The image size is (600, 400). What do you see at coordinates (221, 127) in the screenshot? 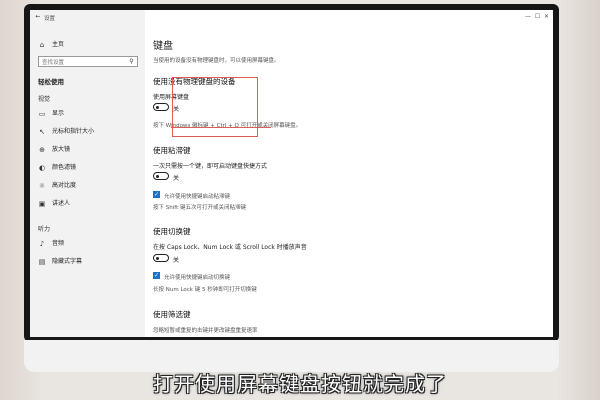
I see `annotation-strike-line` at bounding box center [221, 127].